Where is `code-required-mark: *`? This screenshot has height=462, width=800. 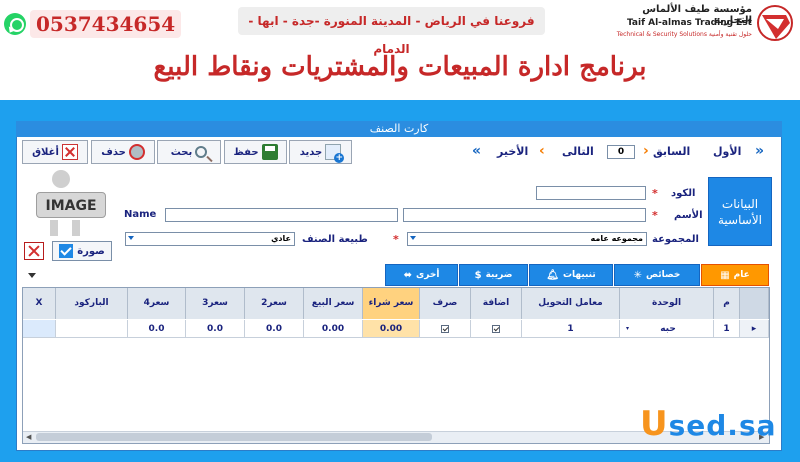
code-required-mark: * is located at coordinates (655, 193).